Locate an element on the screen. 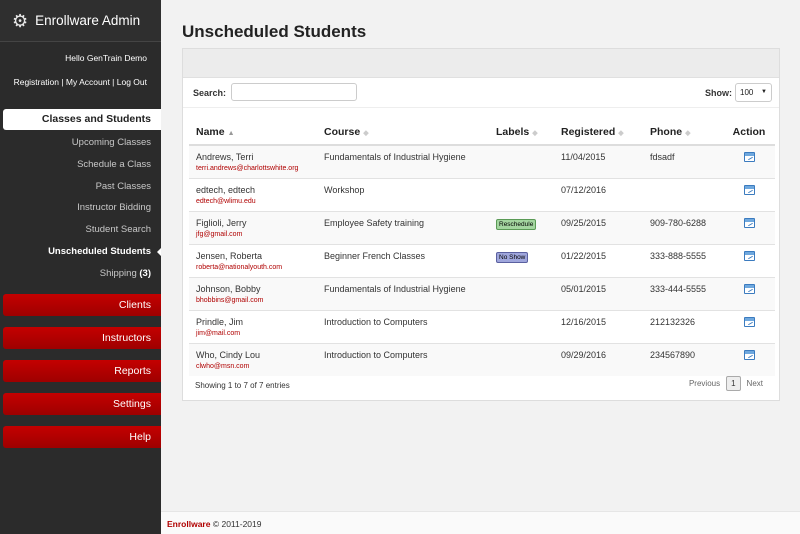 This screenshot has width=800, height=534. column-header-registered: Registered ◆ is located at coordinates (598, 132).